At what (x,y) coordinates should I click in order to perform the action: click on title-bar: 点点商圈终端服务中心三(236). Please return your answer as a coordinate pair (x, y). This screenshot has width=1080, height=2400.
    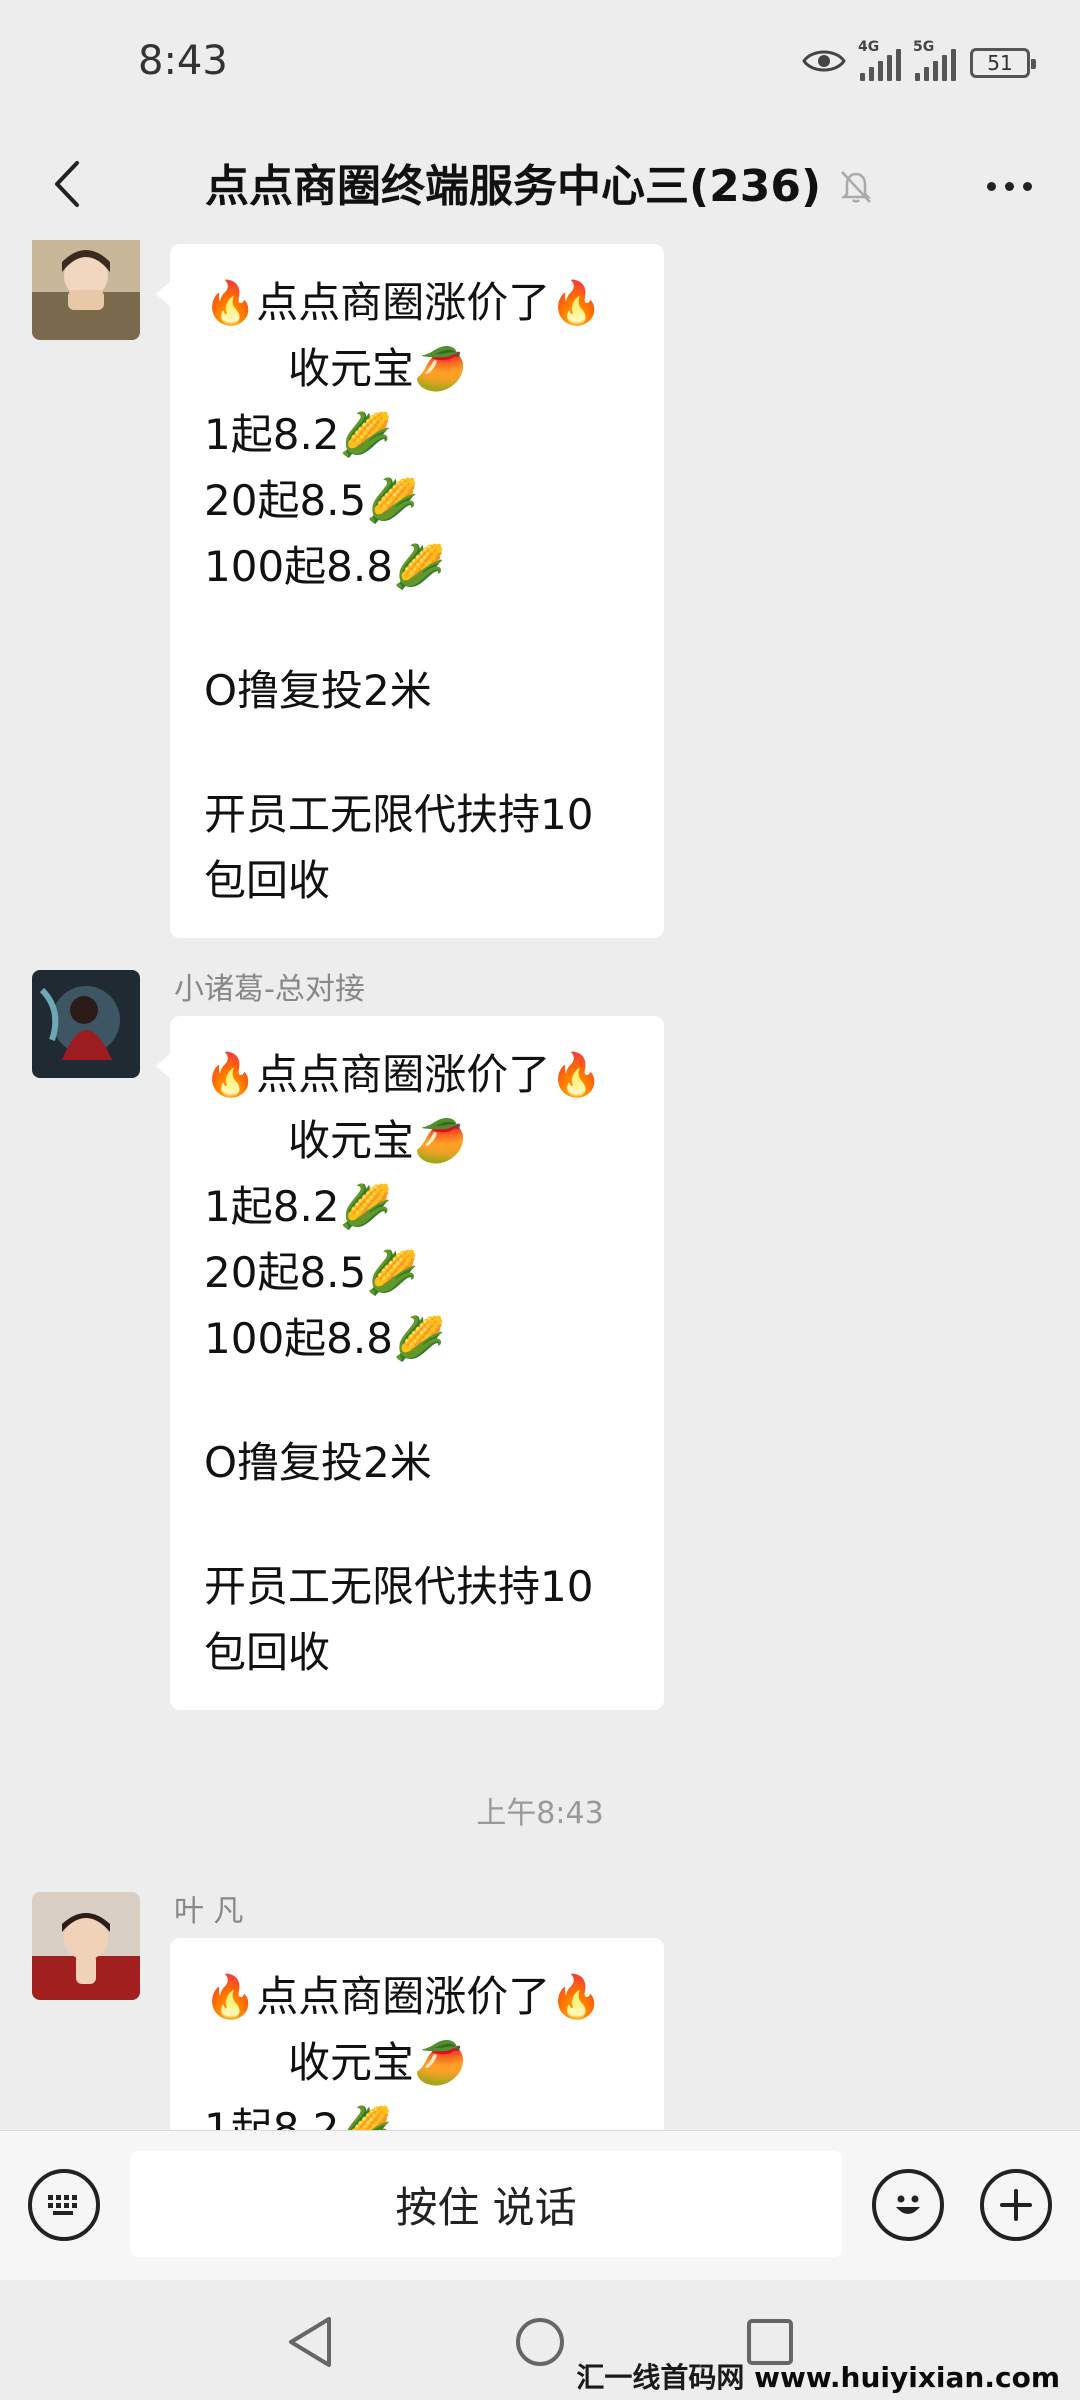
    Looking at the image, I should click on (540, 185).